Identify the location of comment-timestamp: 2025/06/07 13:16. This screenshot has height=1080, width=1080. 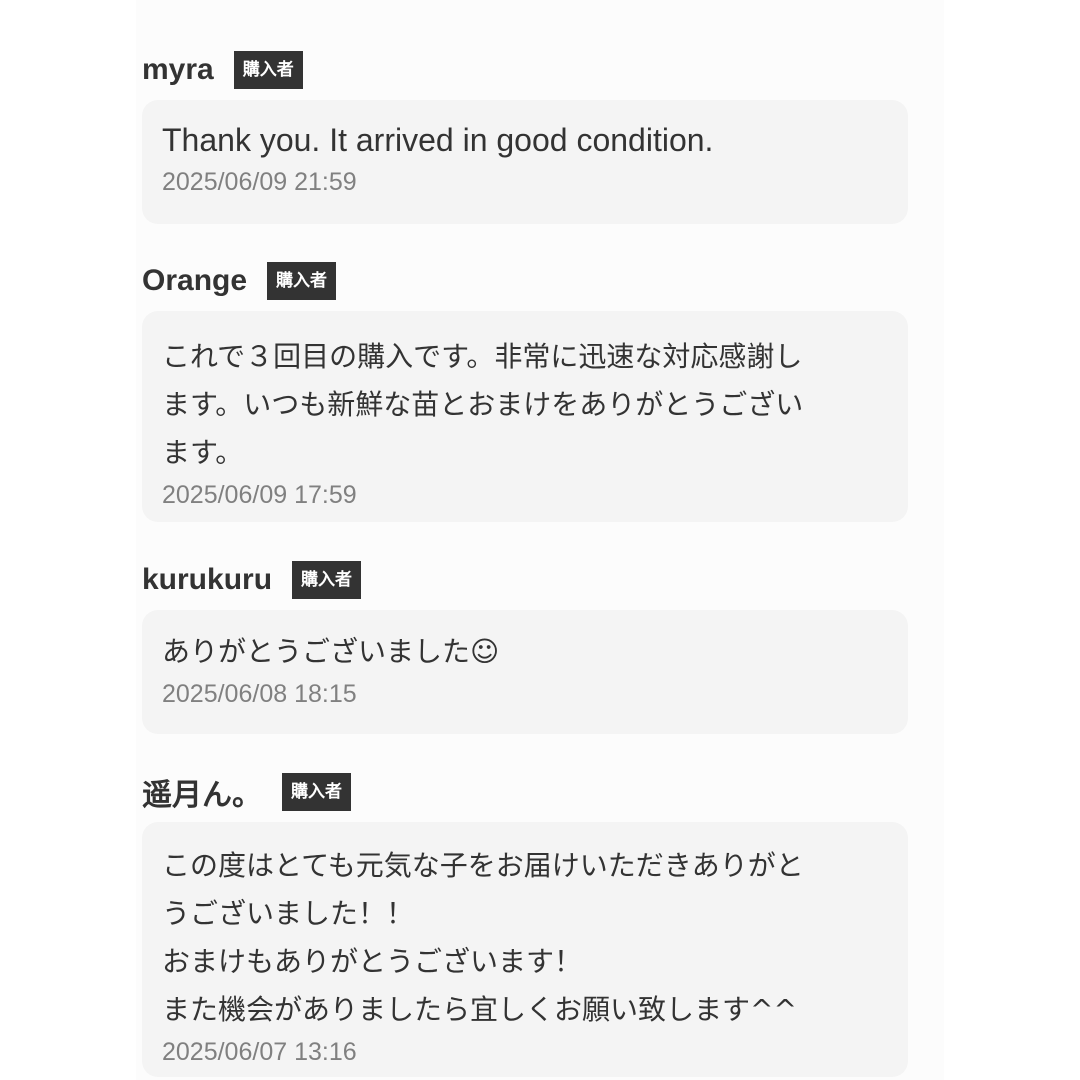
(259, 1052).